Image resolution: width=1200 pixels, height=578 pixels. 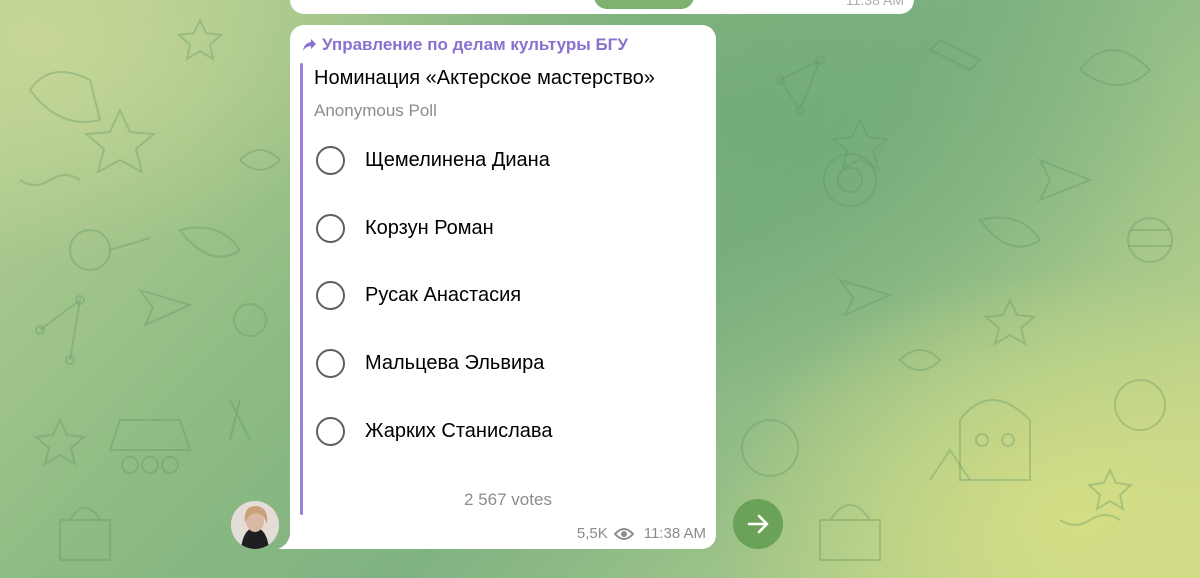 What do you see at coordinates (459, 430) in the screenshot?
I see `poll-option-label: Жарких Станислава` at bounding box center [459, 430].